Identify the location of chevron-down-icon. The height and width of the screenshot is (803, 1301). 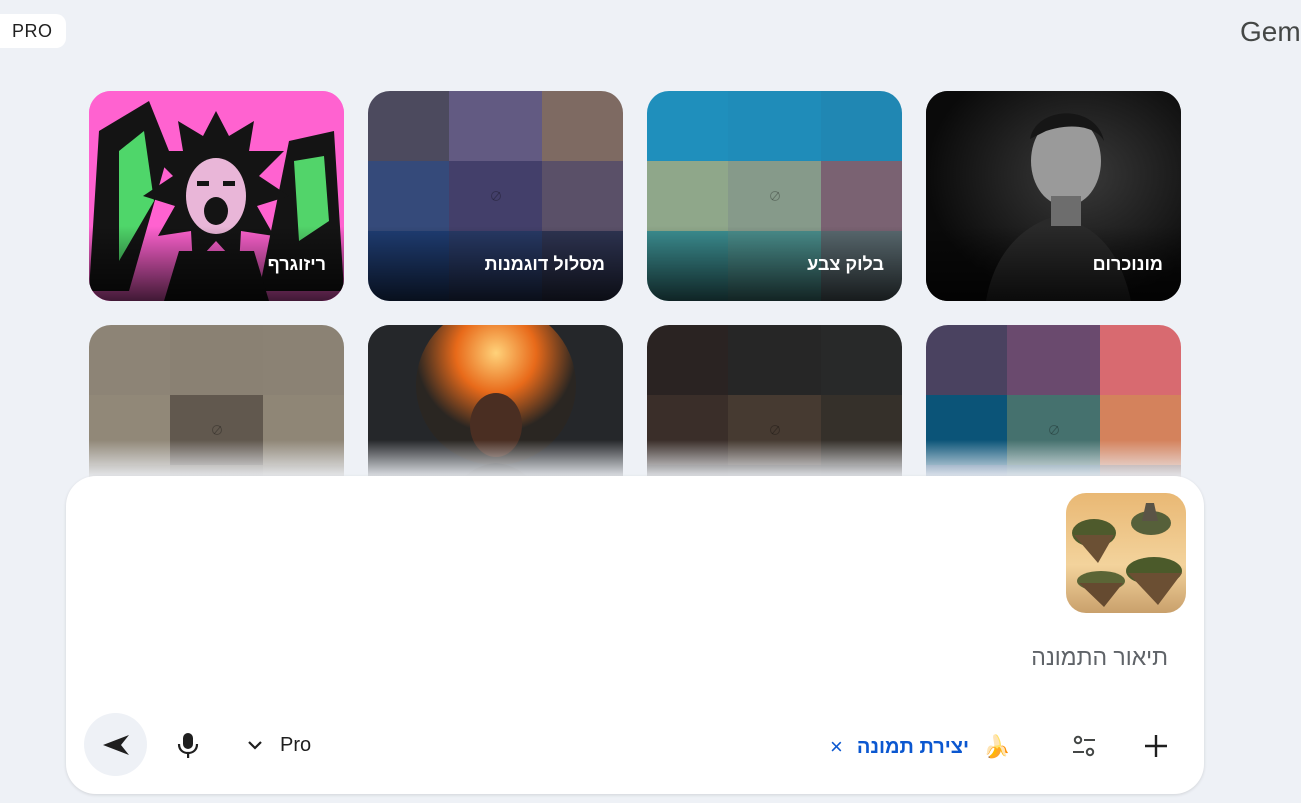
(255, 745).